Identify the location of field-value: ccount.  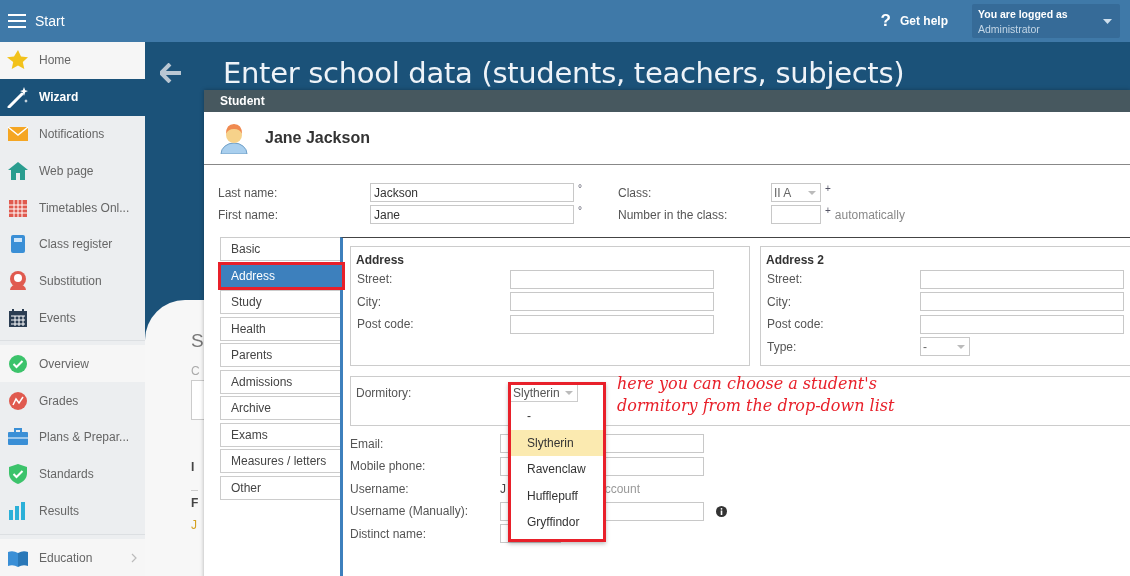
(622, 488).